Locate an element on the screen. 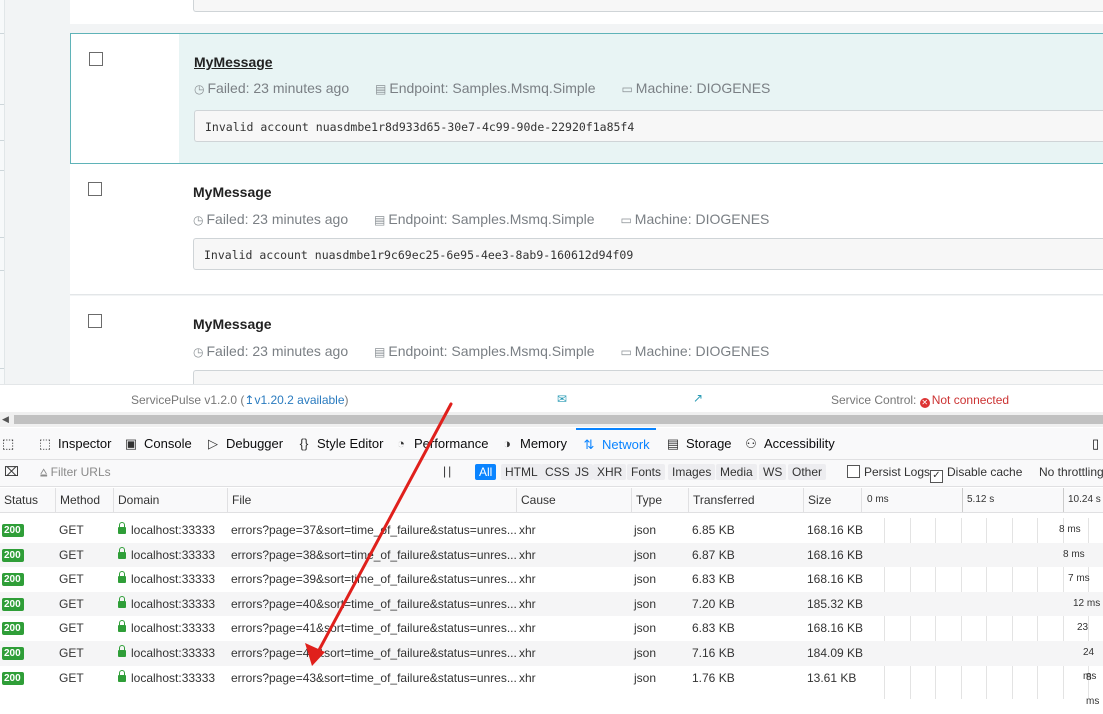 Image resolution: width=1103 pixels, height=714 pixels. message-card-previous is located at coordinates (586, 12).